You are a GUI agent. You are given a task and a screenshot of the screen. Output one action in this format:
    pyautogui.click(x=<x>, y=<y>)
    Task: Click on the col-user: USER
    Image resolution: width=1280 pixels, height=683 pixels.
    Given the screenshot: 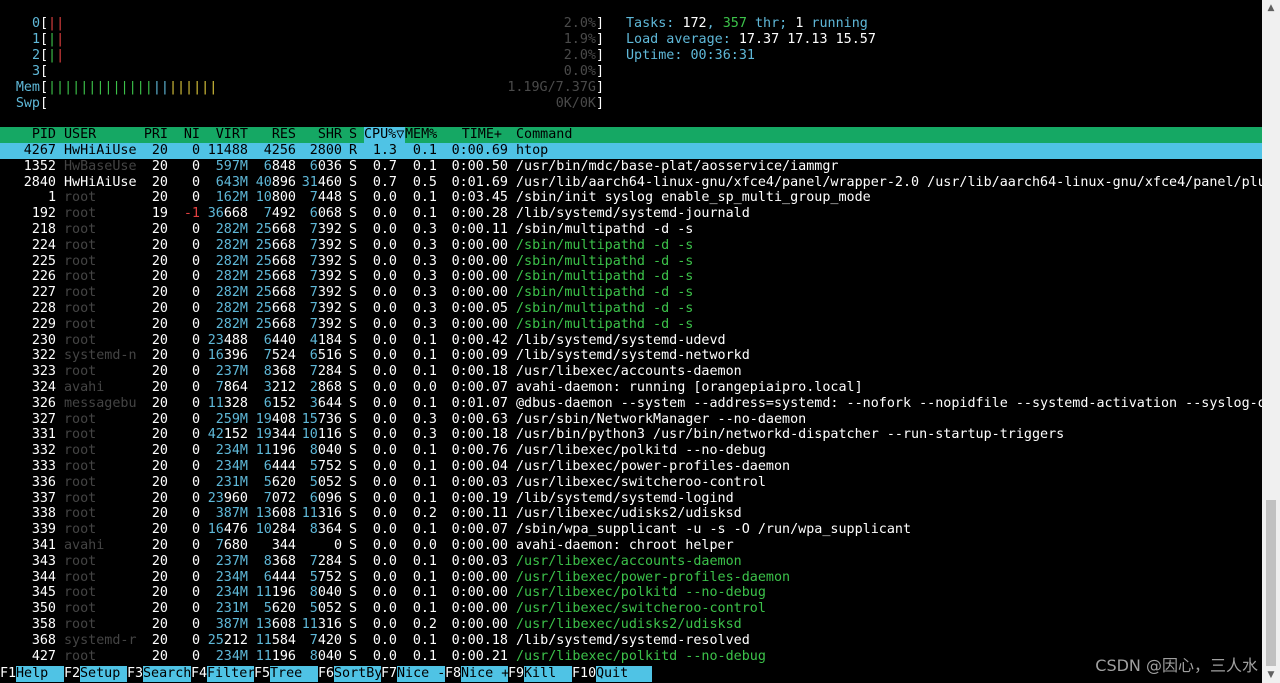 What is the action you would take?
    pyautogui.click(x=80, y=135)
    